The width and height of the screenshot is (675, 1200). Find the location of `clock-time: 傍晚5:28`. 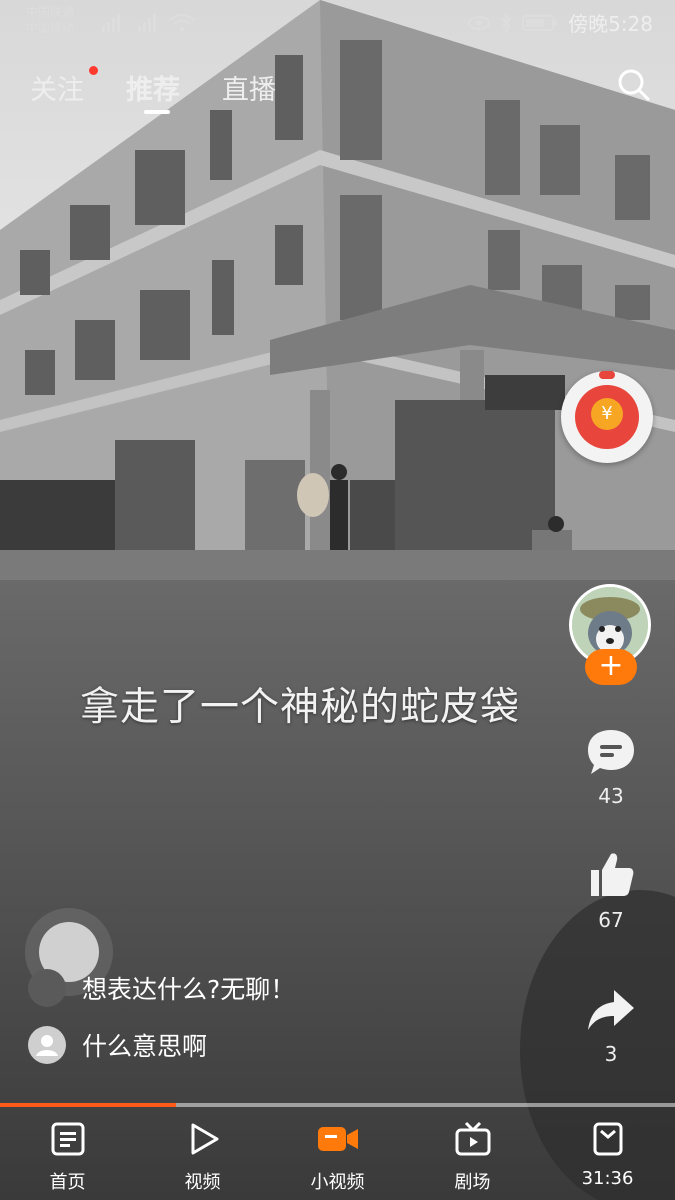

clock-time: 傍晚5:28 is located at coordinates (610, 24).